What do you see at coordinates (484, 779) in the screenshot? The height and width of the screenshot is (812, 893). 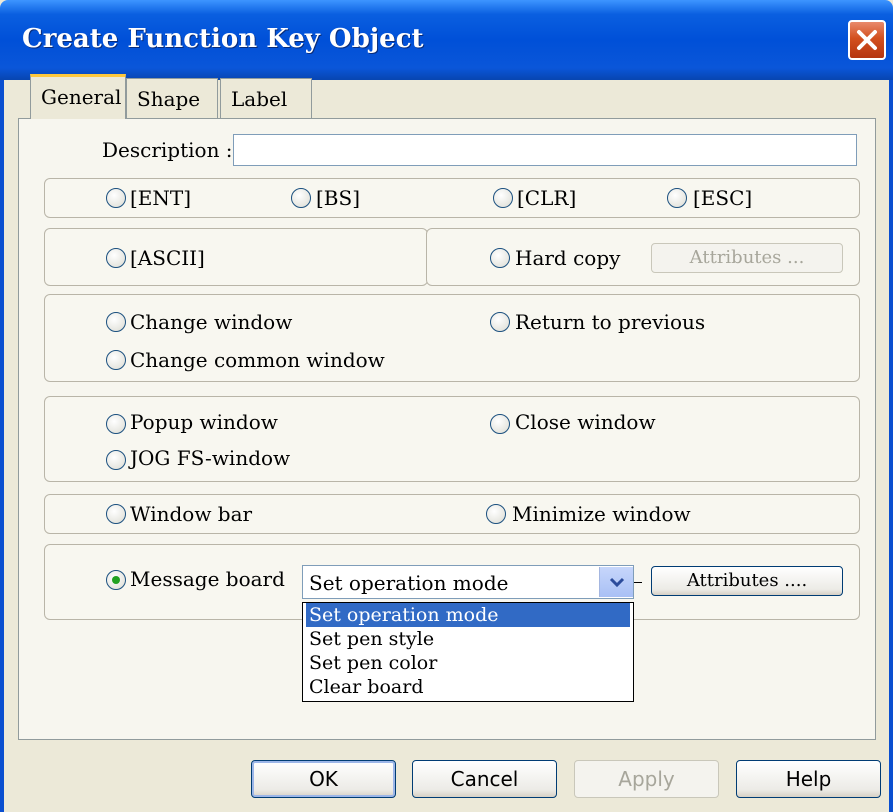 I see `cancel-button: Cancel` at bounding box center [484, 779].